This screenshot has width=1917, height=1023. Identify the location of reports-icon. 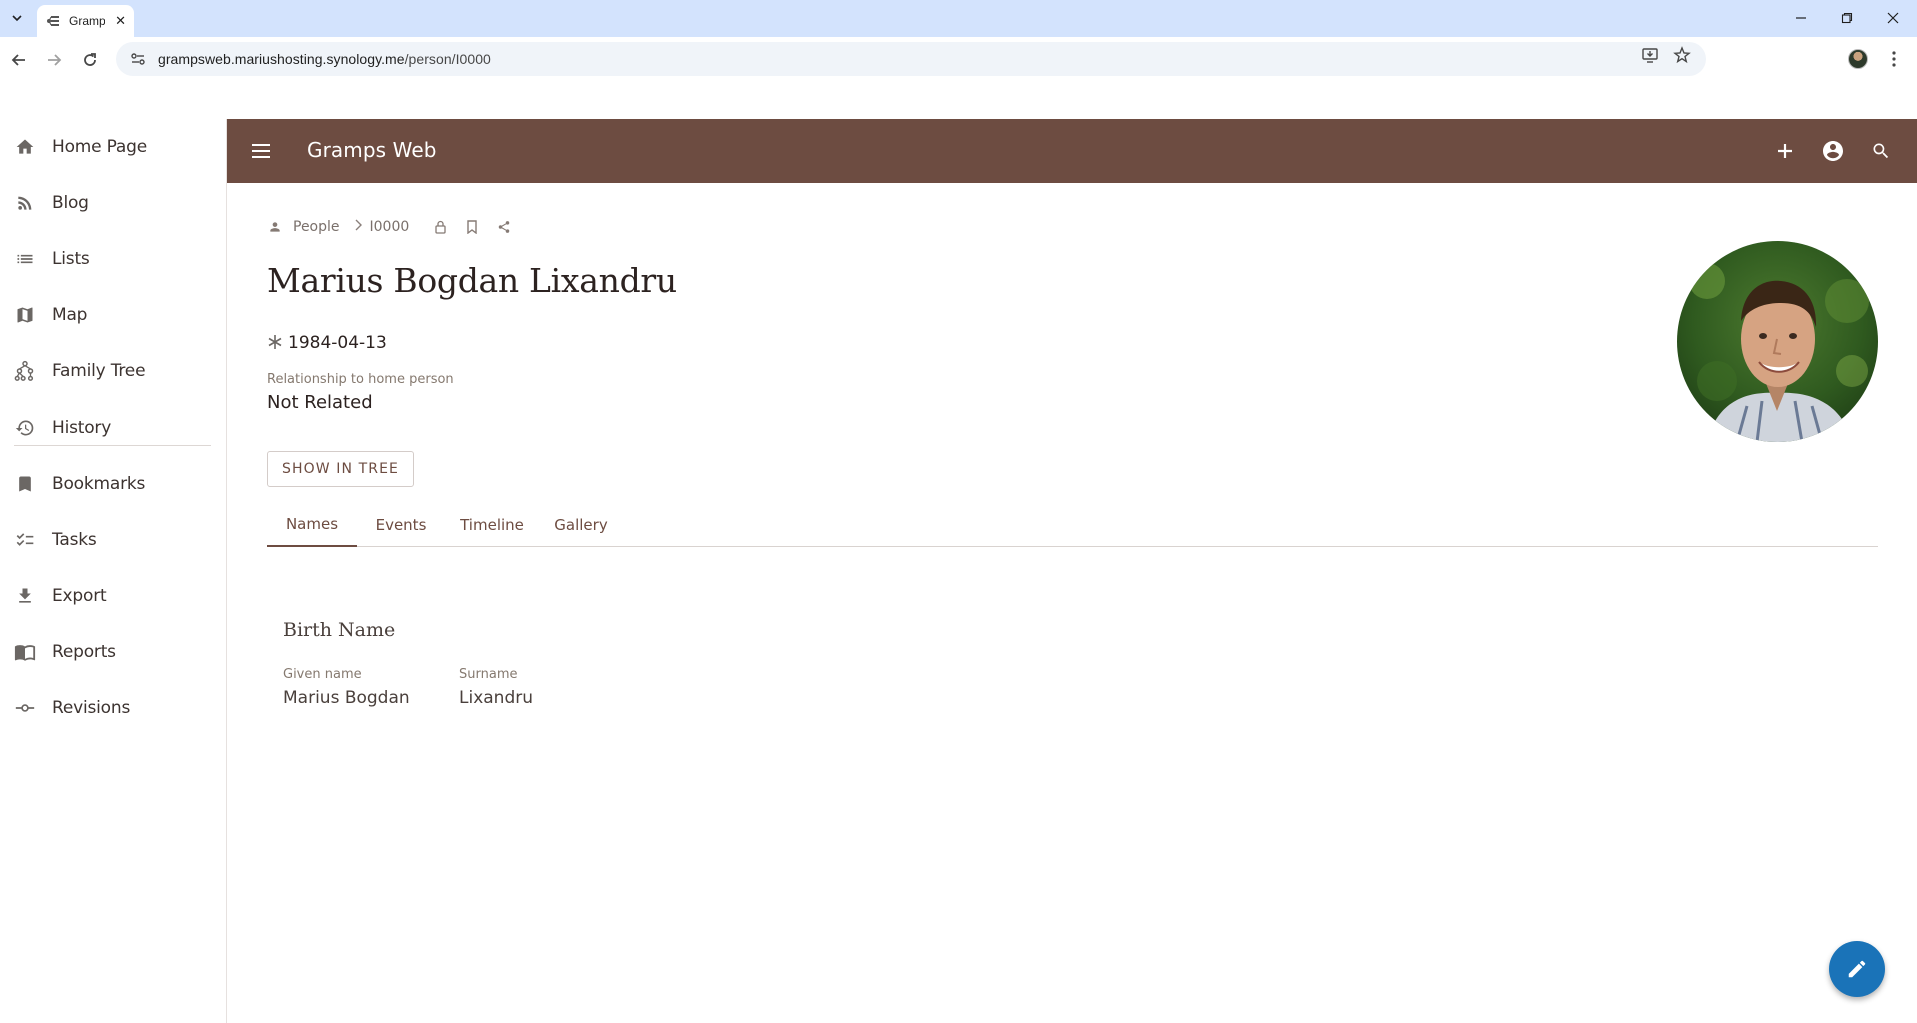
(25, 652).